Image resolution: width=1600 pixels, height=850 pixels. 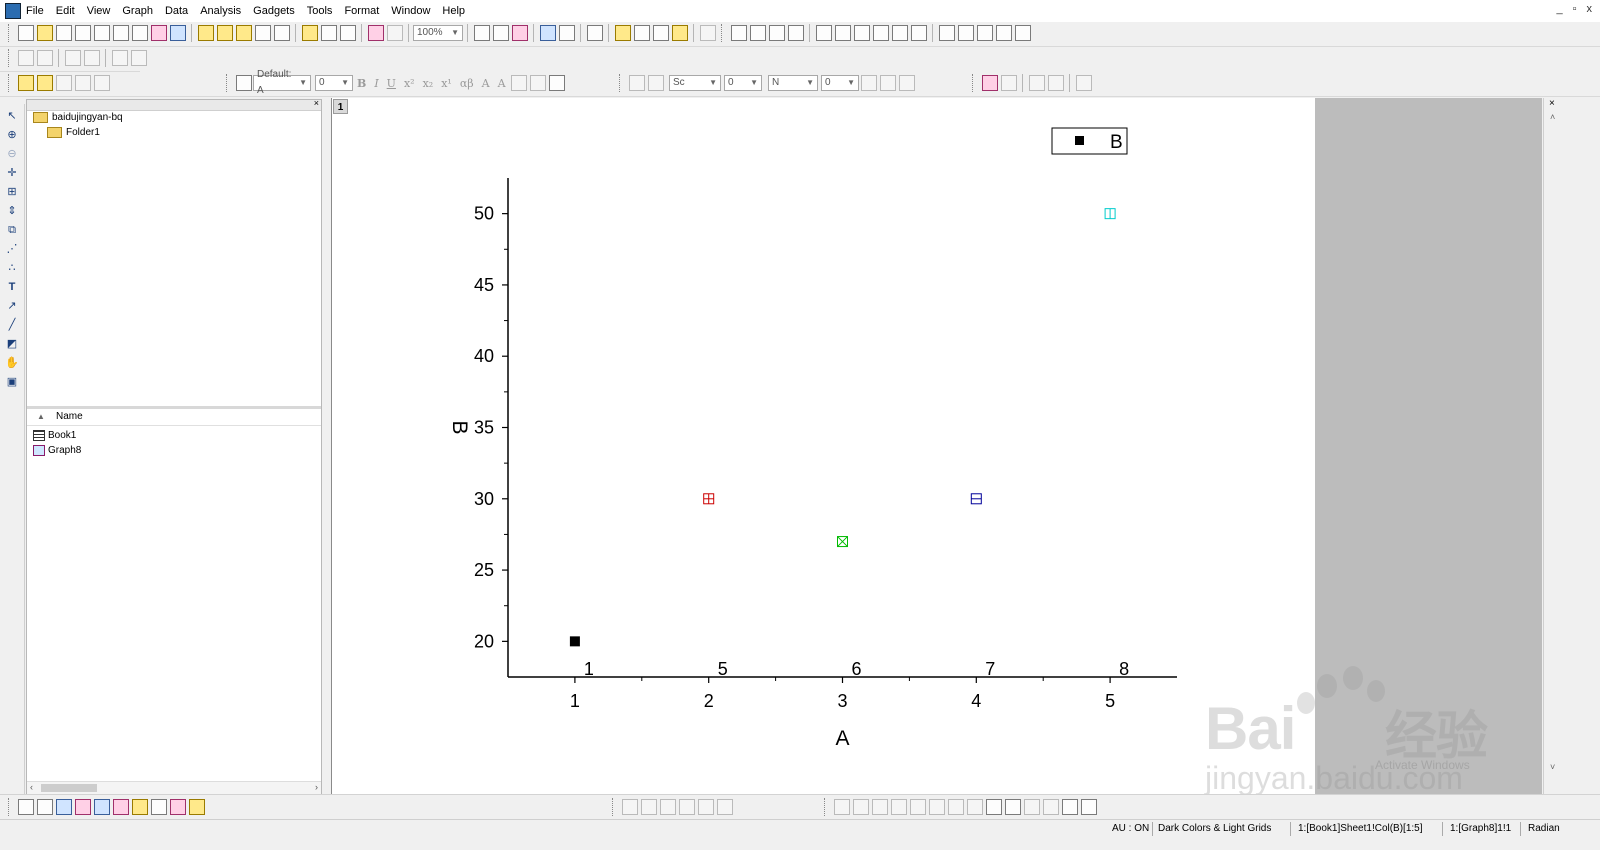 What do you see at coordinates (69, 788) in the screenshot?
I see `scroll-thumb` at bounding box center [69, 788].